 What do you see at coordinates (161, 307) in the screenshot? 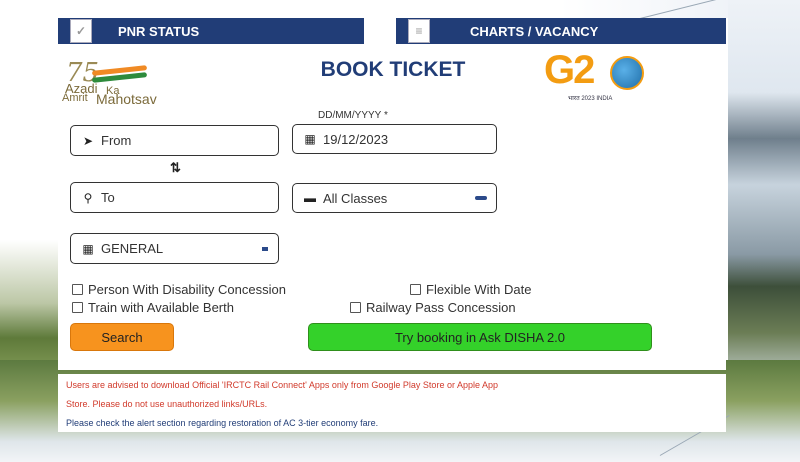
I see `available-berth-label: Train with Available Berth` at bounding box center [161, 307].